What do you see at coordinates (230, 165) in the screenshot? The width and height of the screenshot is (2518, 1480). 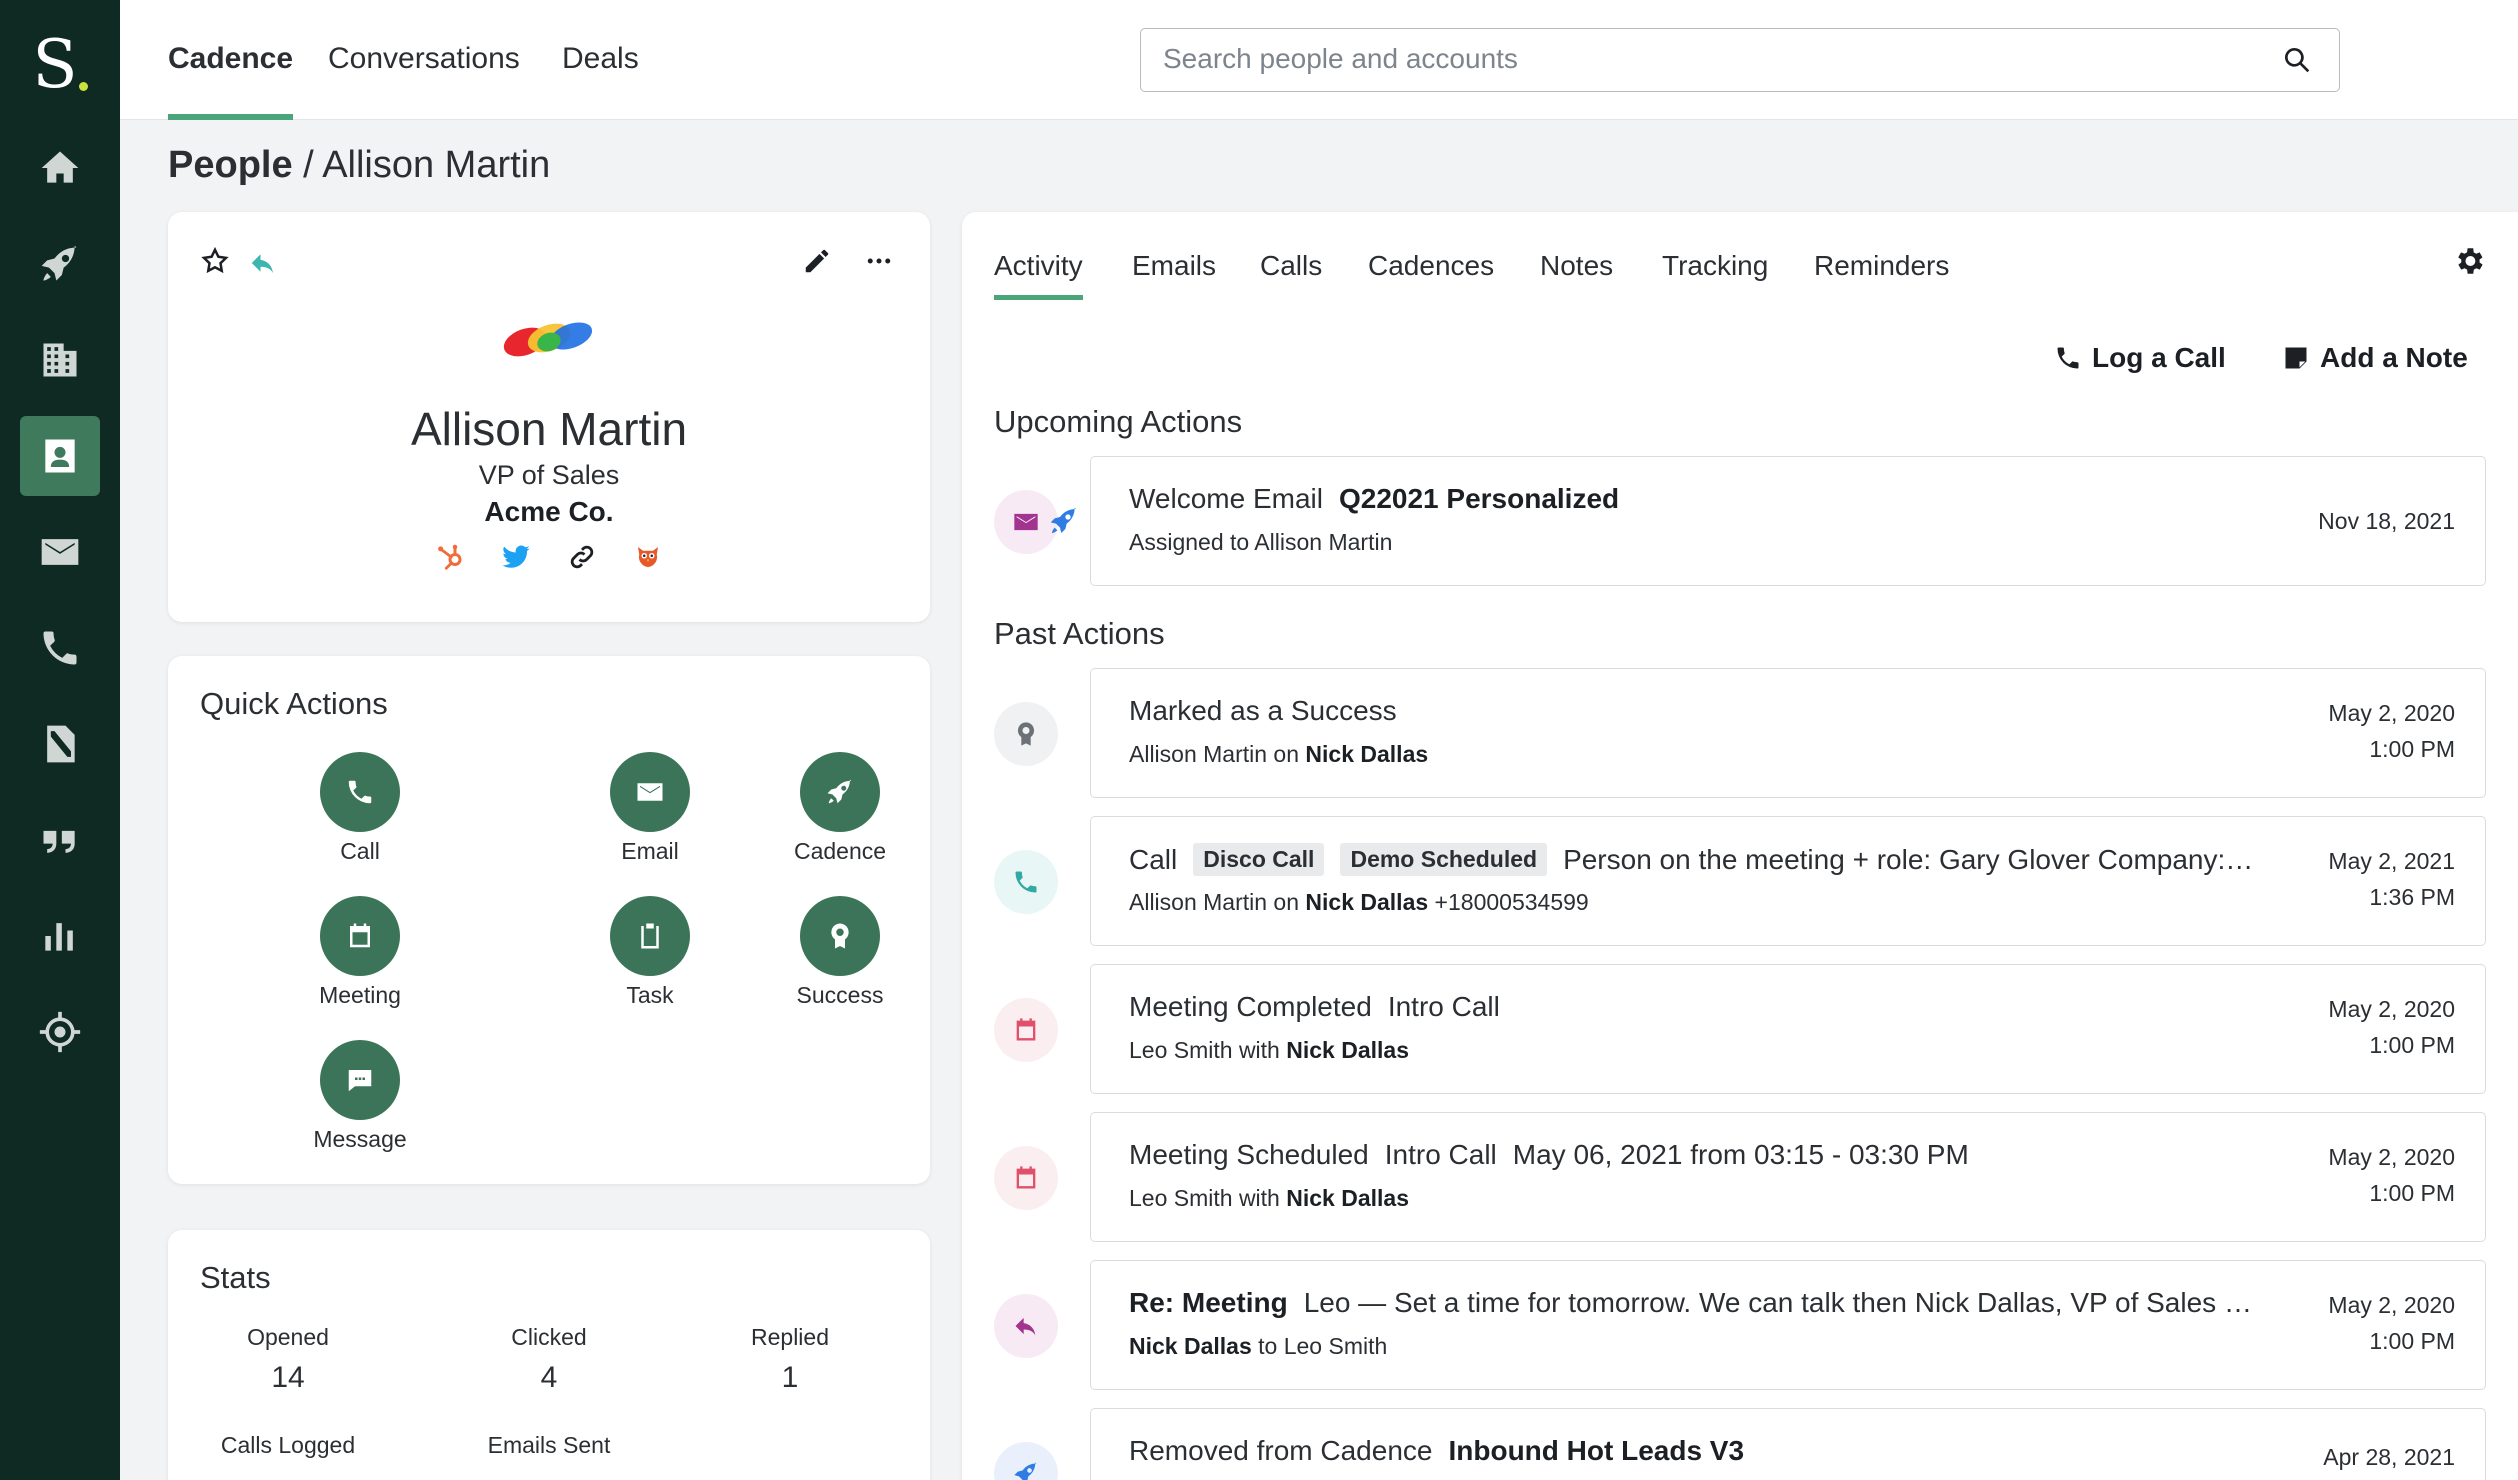 I see `breadcrumb-root: People` at bounding box center [230, 165].